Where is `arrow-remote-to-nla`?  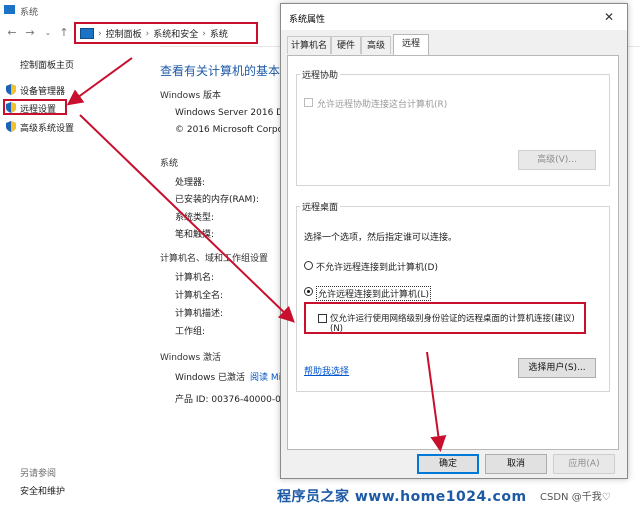
arrow-remote-to-nla is located at coordinates (187, 218).